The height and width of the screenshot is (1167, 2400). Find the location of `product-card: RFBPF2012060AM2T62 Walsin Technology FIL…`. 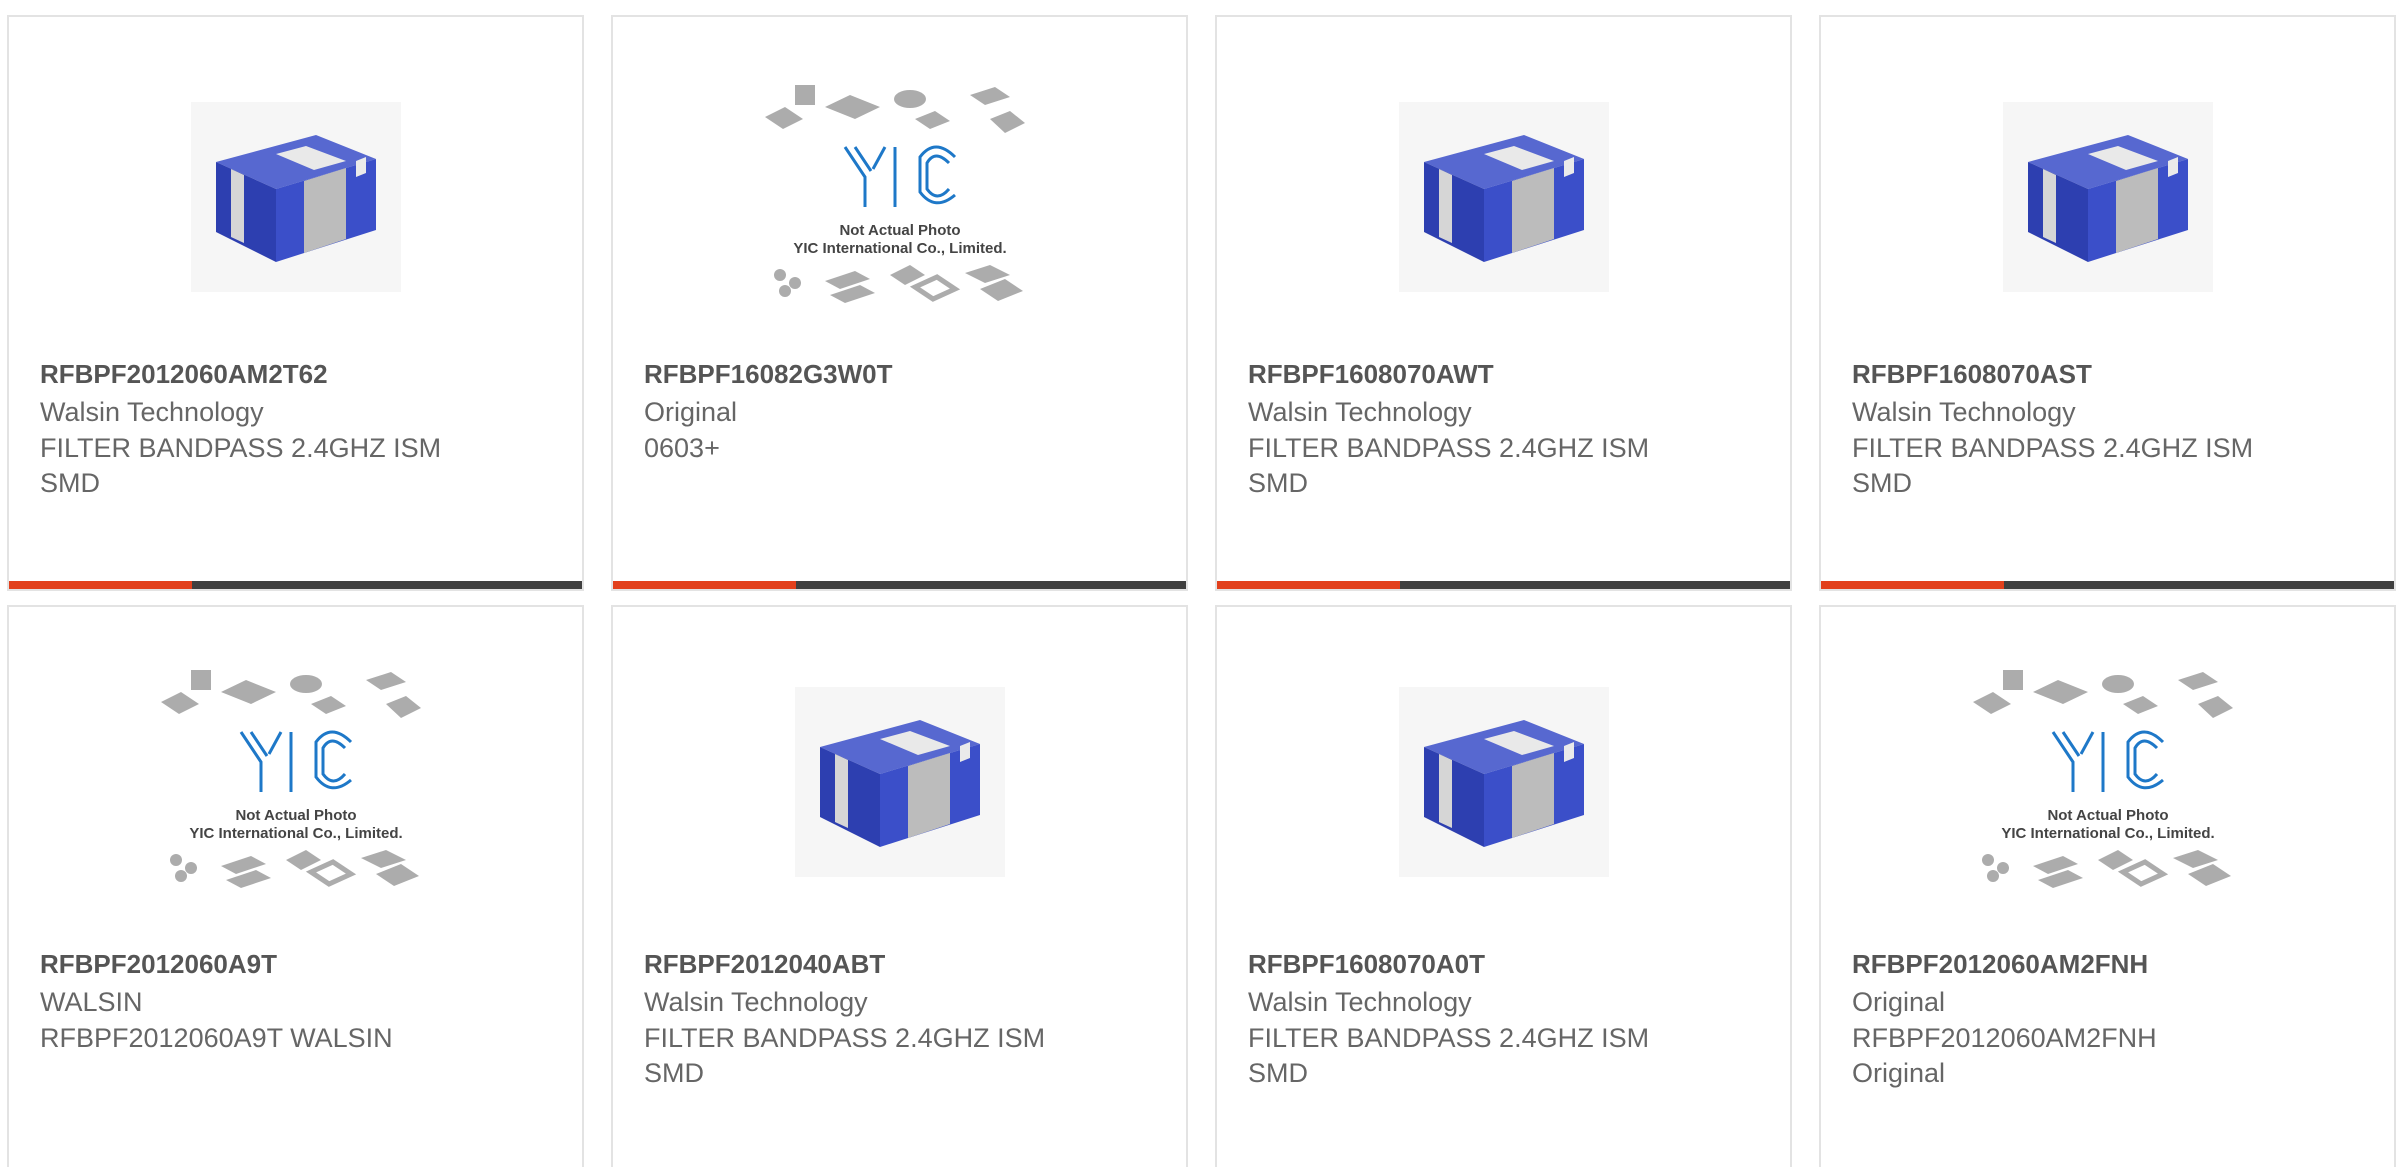

product-card: RFBPF2012060AM2T62 Walsin Technology FIL… is located at coordinates (295, 303).